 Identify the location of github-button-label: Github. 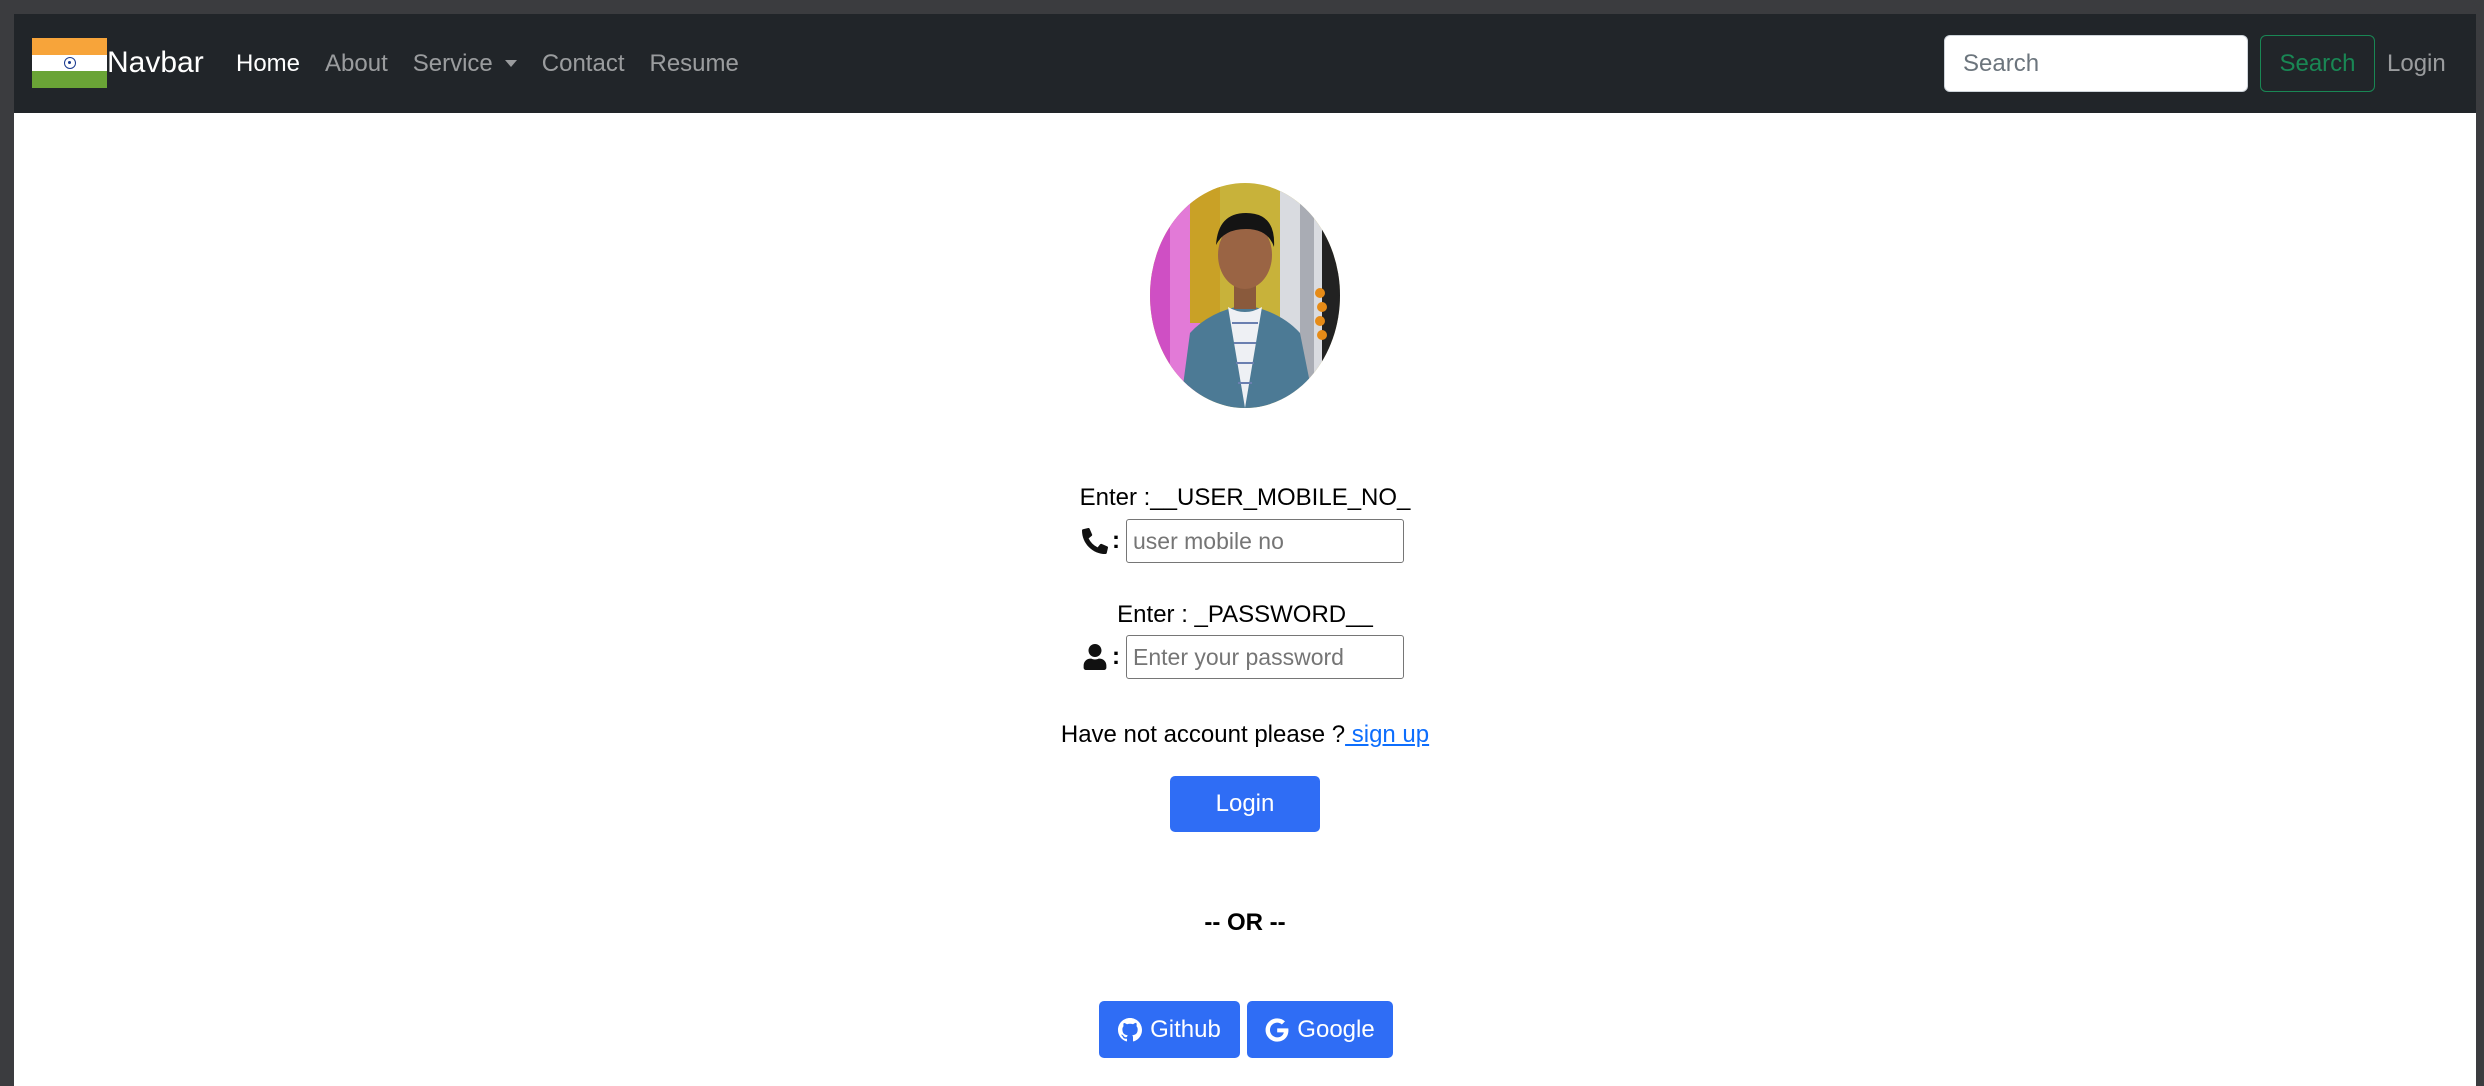
(1185, 1029).